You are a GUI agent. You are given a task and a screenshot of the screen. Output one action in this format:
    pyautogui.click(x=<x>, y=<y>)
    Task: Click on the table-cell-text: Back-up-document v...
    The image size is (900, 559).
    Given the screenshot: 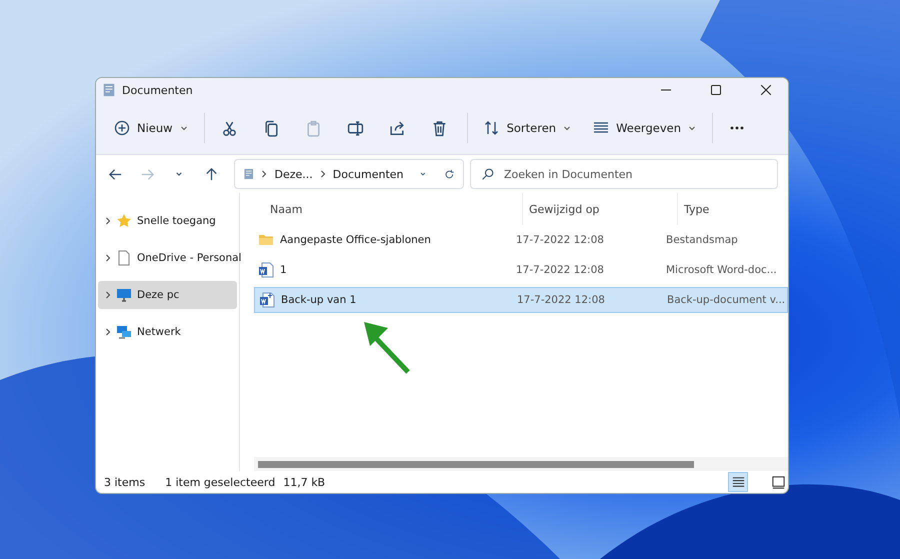 What is the action you would take?
    pyautogui.click(x=726, y=300)
    